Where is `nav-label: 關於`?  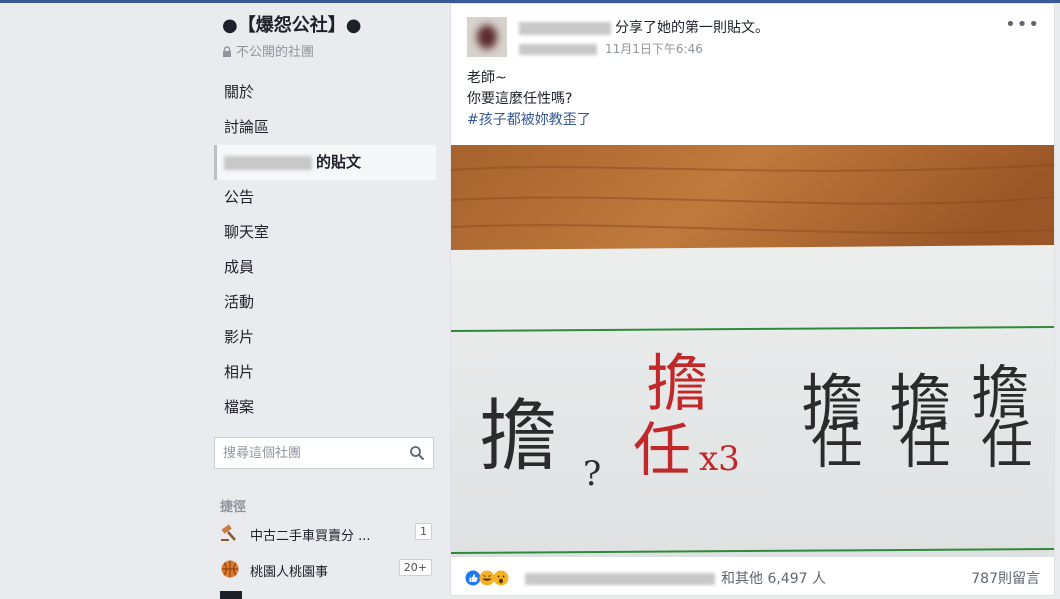
nav-label: 關於 is located at coordinates (239, 92).